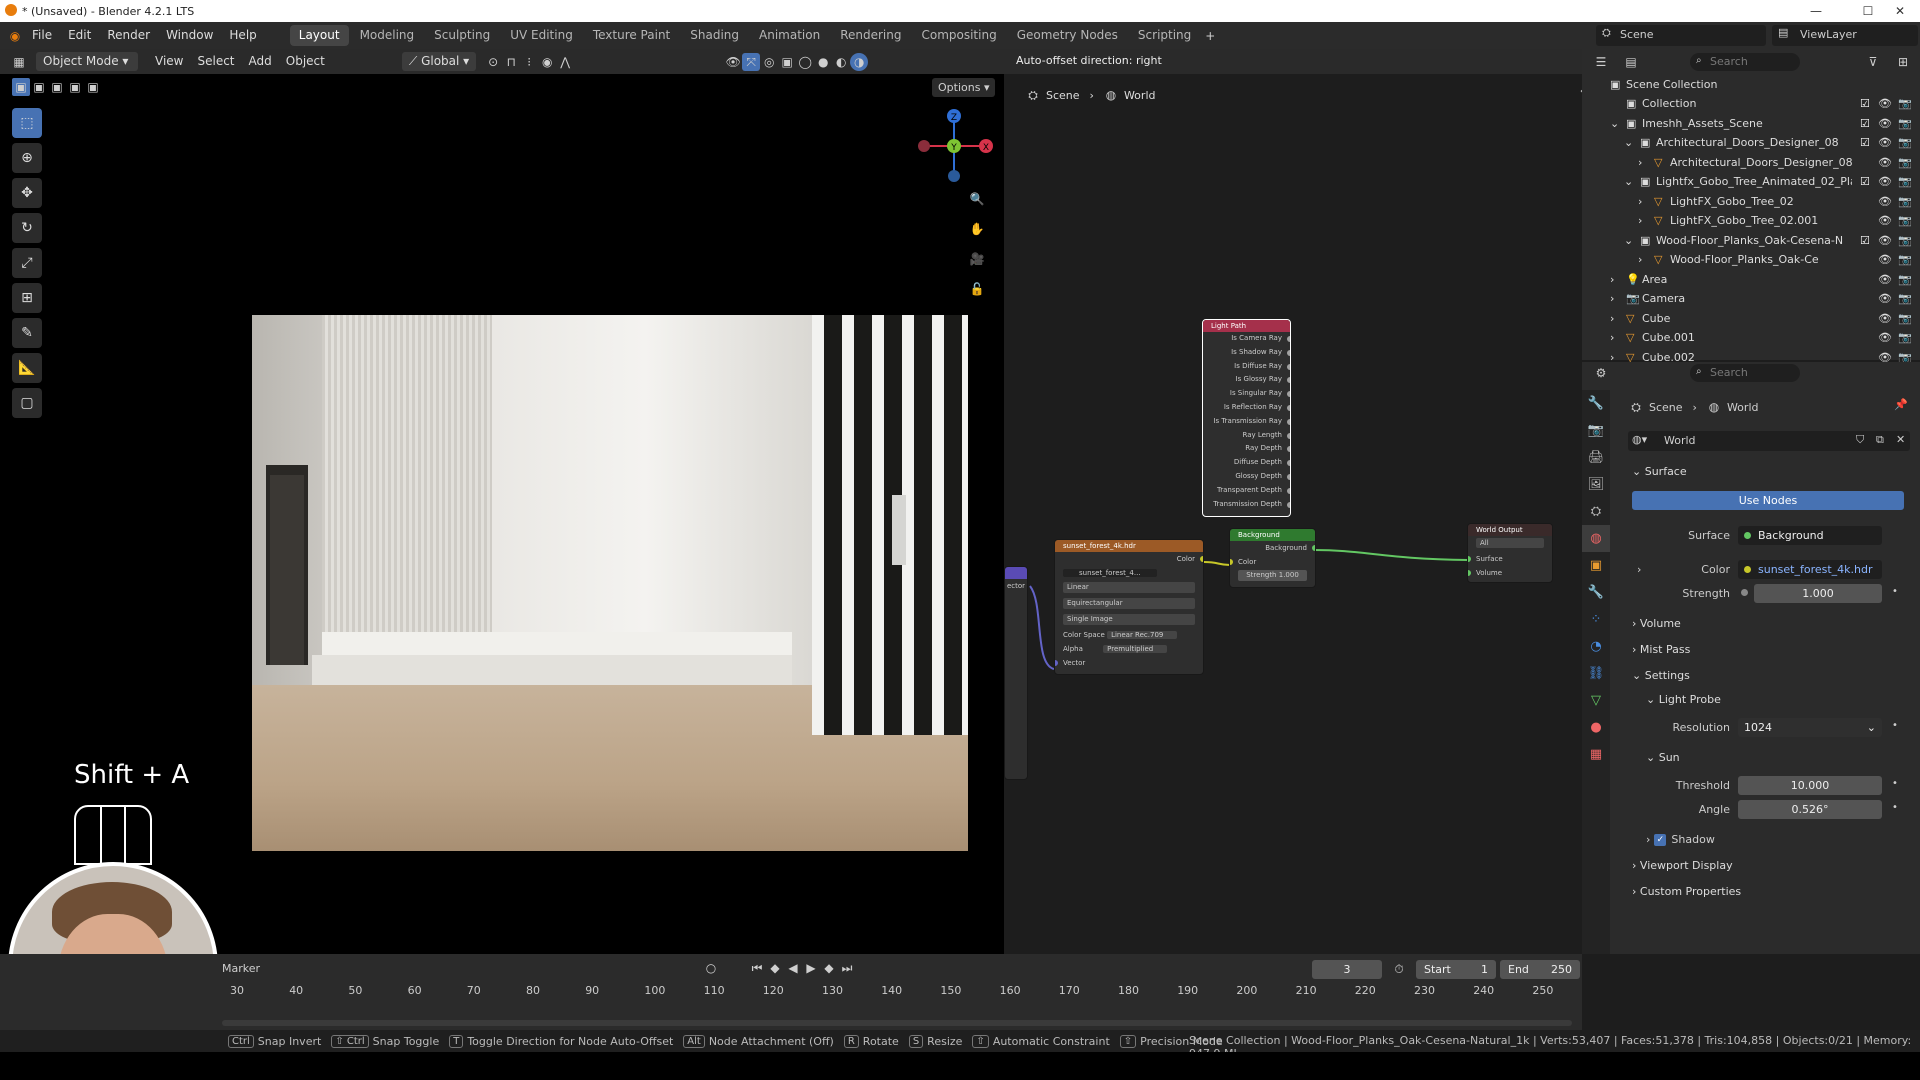 Image resolution: width=1920 pixels, height=1080 pixels. What do you see at coordinates (1596, 727) in the screenshot?
I see `material-tab-icon: ●` at bounding box center [1596, 727].